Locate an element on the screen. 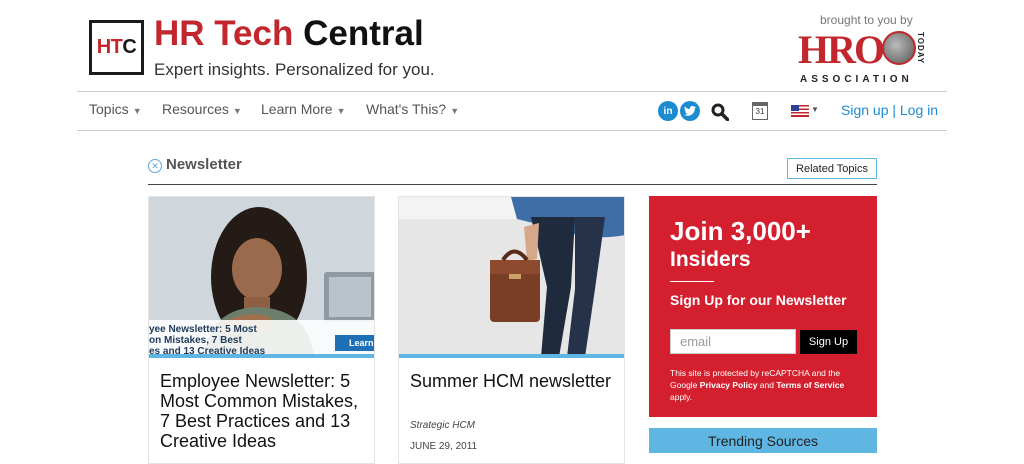 The width and height of the screenshot is (1024, 464). signup-login-link: Sign up | Log in is located at coordinates (889, 110).